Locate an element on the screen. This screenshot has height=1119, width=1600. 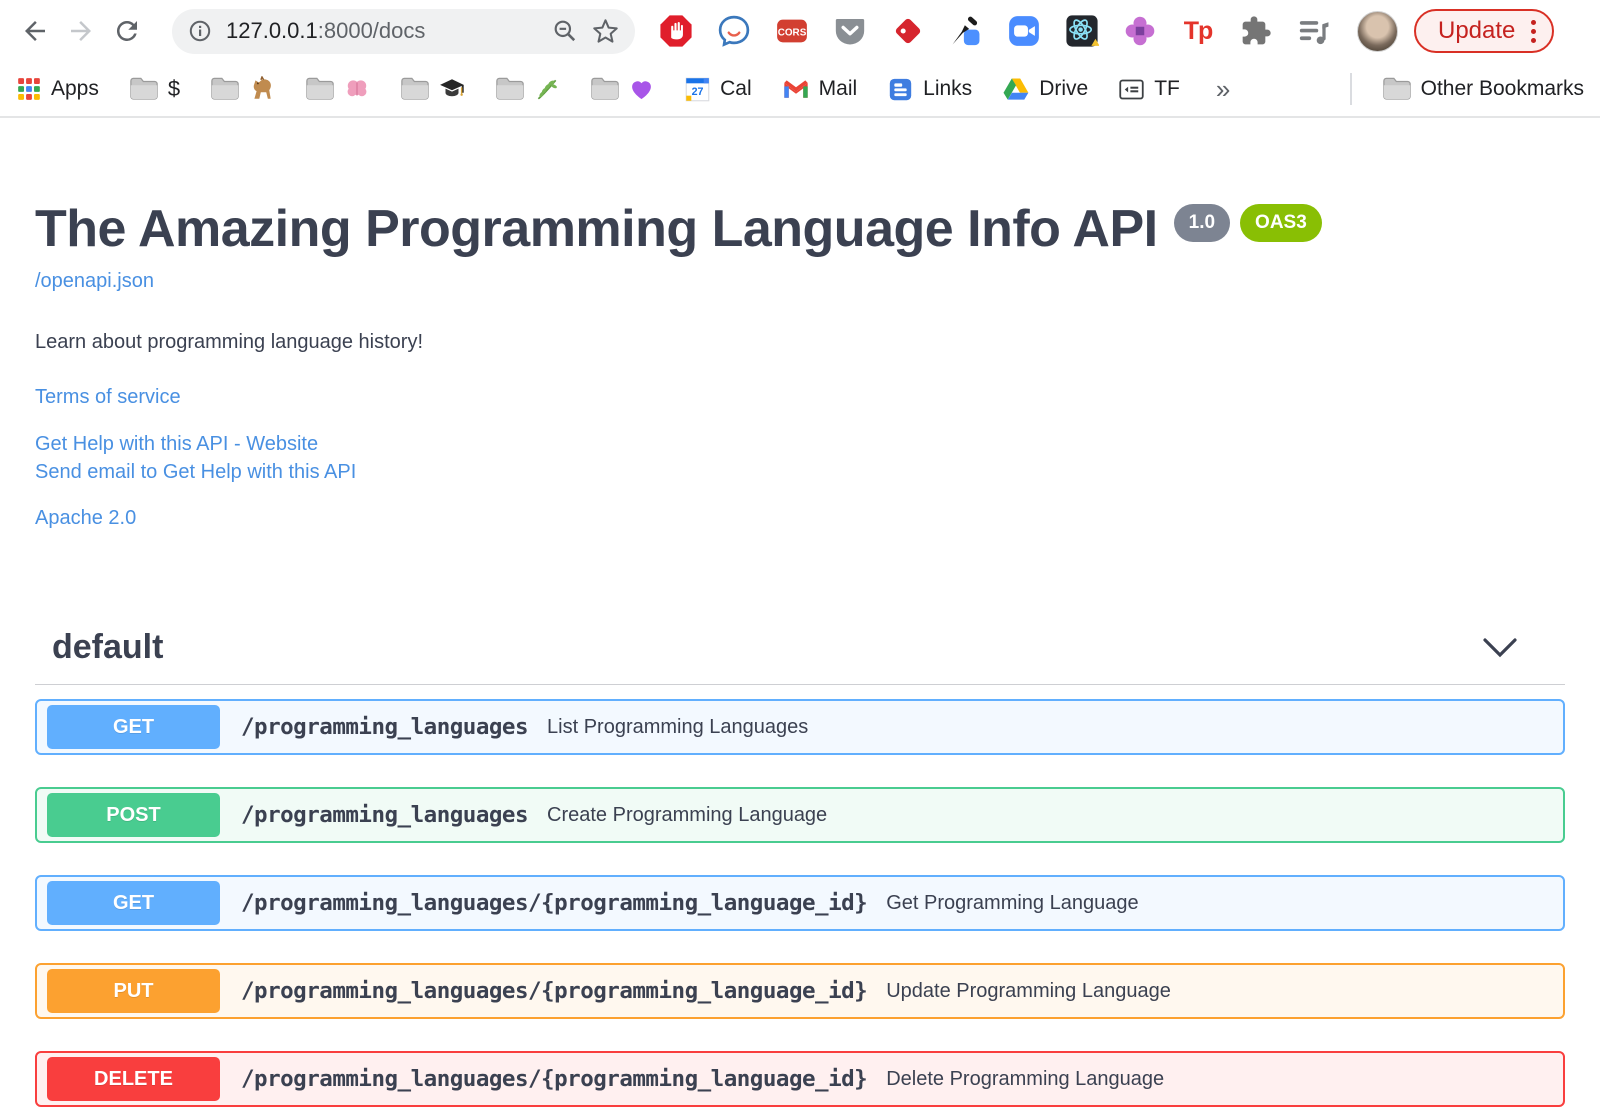
reload-icon is located at coordinates (126, 30).